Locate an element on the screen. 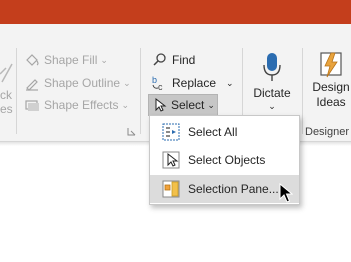 The image size is (351, 262). dialog-launcher-icon is located at coordinates (131, 131).